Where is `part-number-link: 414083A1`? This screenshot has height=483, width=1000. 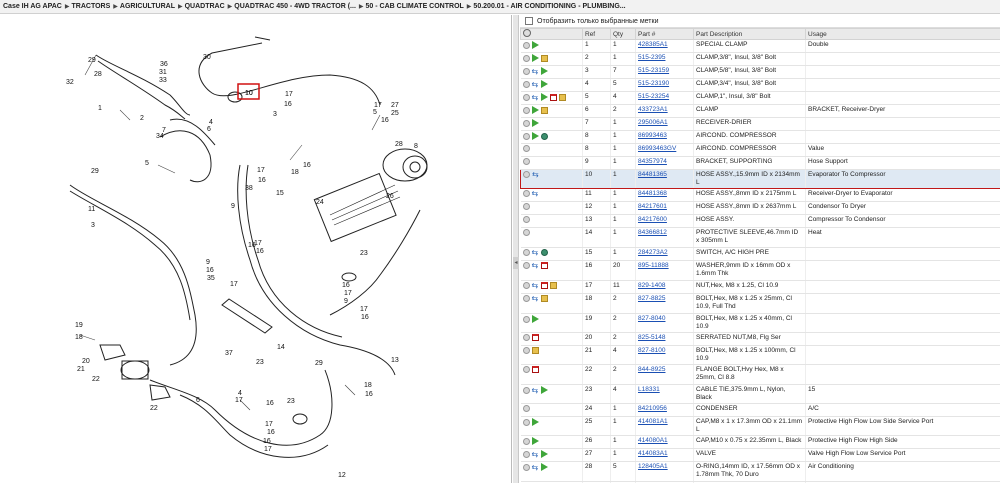 part-number-link: 414083A1 is located at coordinates (653, 453).